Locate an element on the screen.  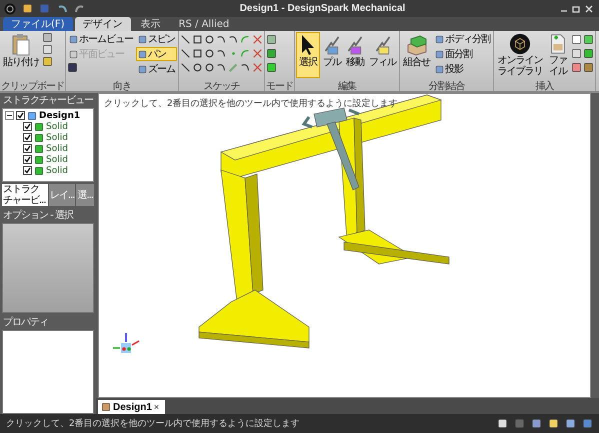
ribbon-tab: デザイン is located at coordinates (102, 24).